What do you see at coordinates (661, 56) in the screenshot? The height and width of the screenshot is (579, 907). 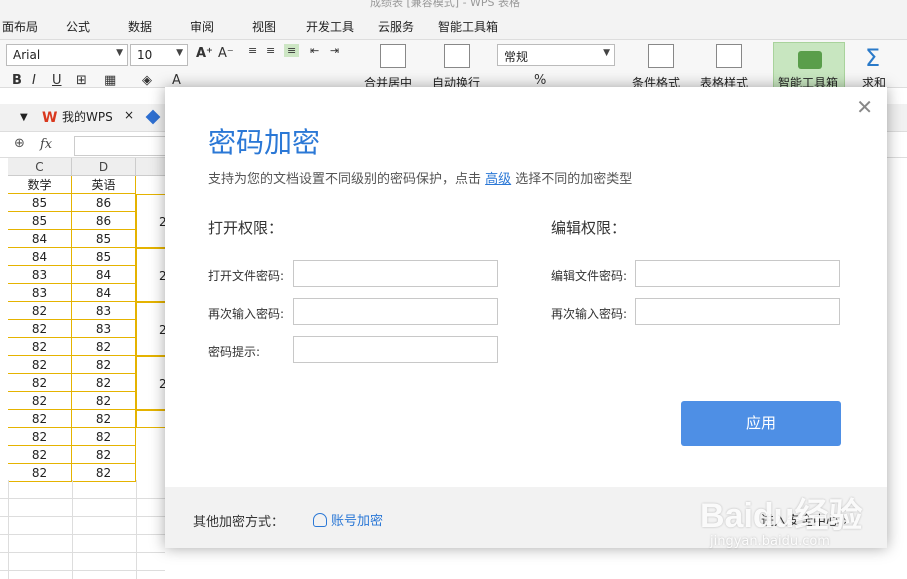 I see `conditional-format-icon` at bounding box center [661, 56].